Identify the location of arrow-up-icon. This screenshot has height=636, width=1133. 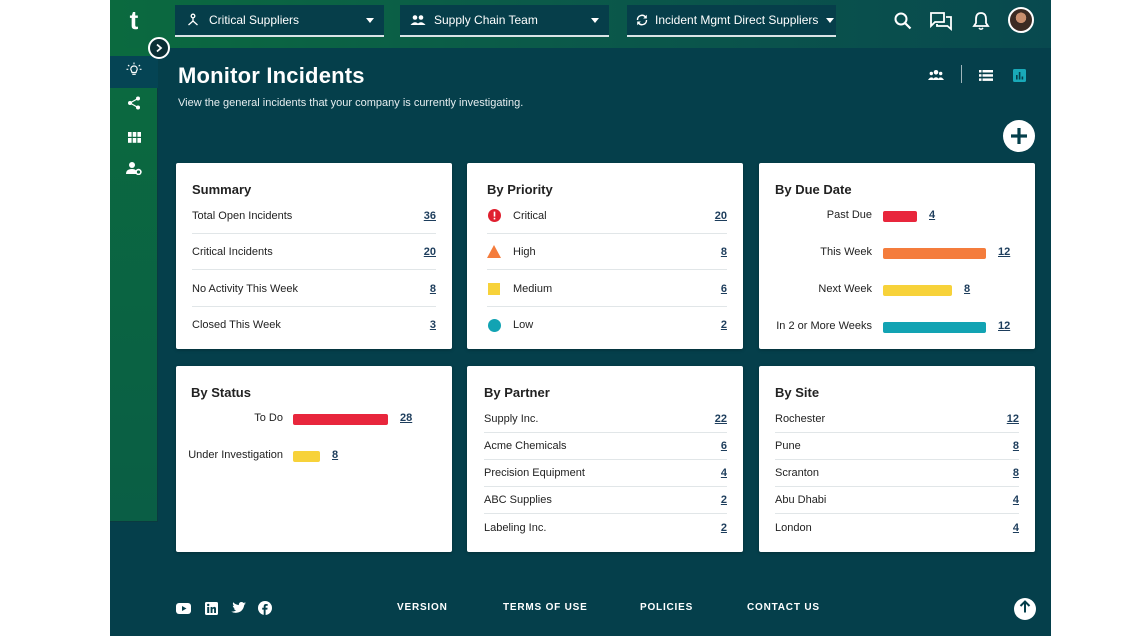
(1025, 609).